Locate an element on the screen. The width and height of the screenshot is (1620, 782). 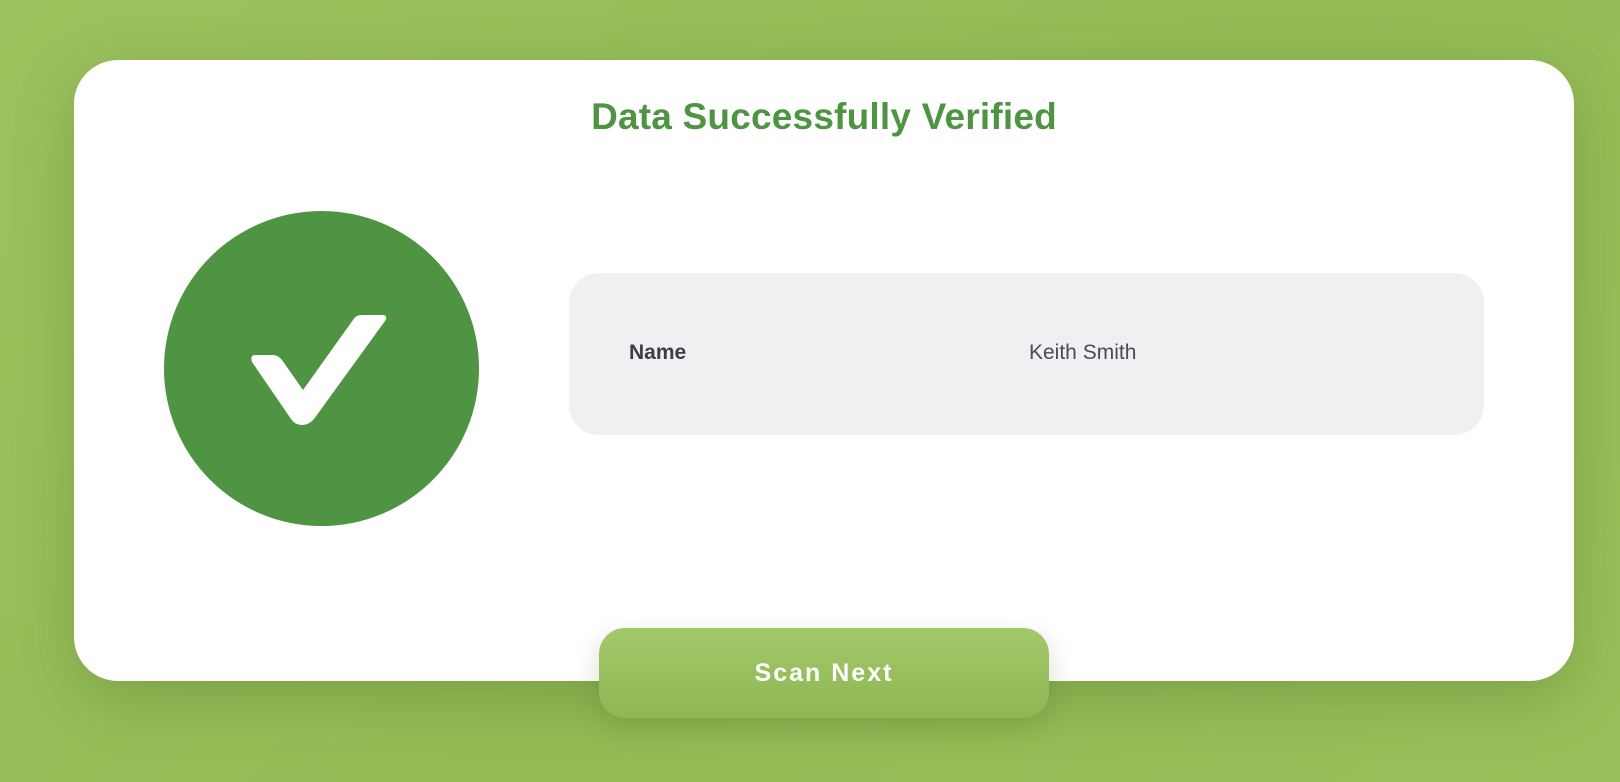
field-value: Keith Smith is located at coordinates (1083, 352).